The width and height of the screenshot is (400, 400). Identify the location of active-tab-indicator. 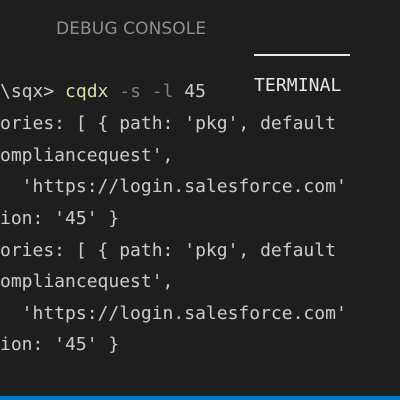
(302, 55).